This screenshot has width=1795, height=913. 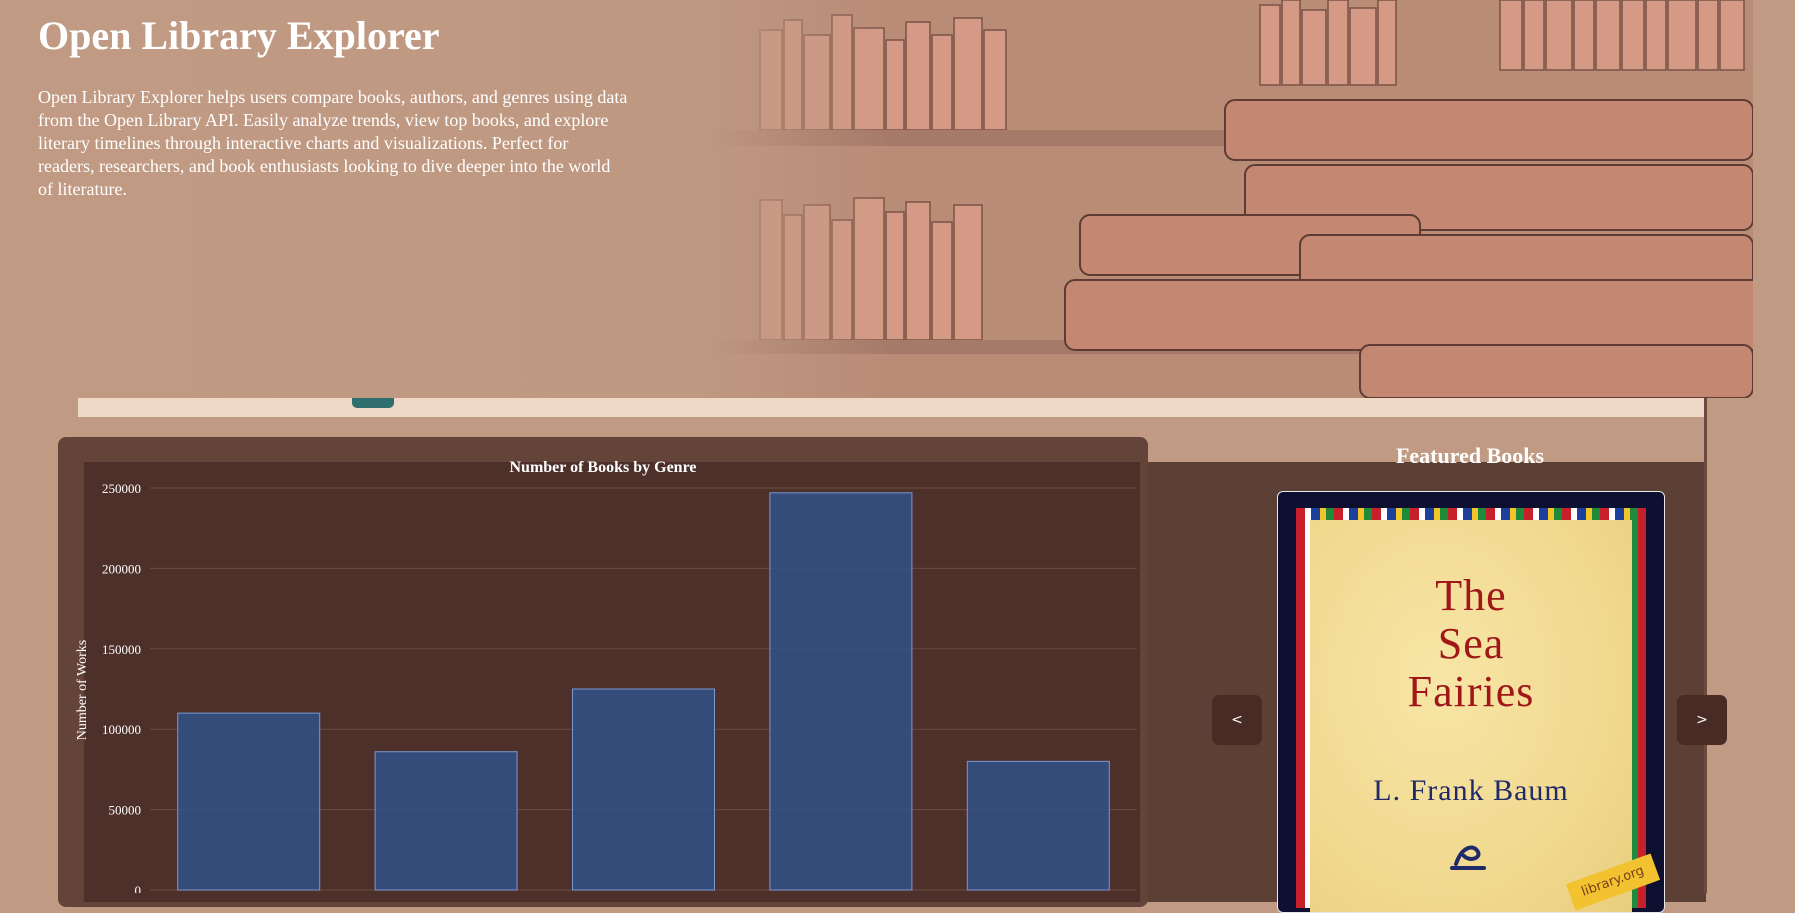 What do you see at coordinates (1470, 455) in the screenshot?
I see `featured-books-title: Featured Books` at bounding box center [1470, 455].